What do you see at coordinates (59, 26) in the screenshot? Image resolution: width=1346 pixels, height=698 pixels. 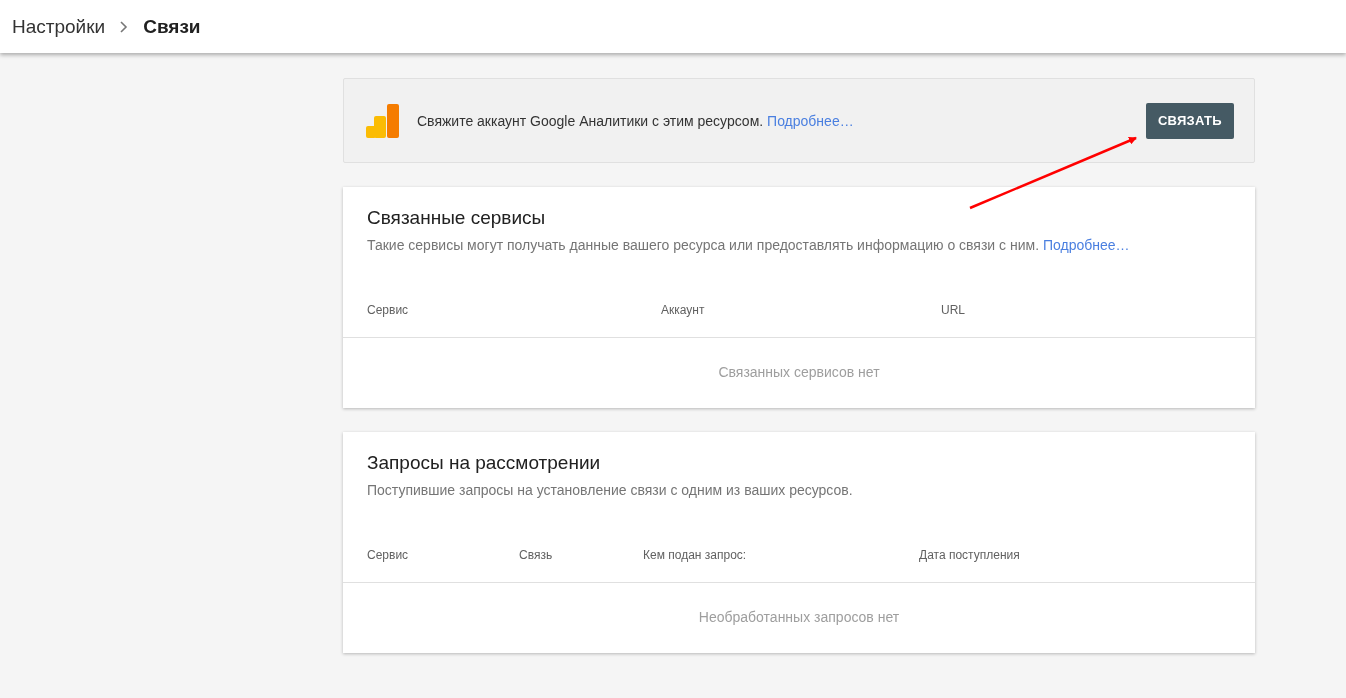 I see `breadcrumb-item: Настройки` at bounding box center [59, 26].